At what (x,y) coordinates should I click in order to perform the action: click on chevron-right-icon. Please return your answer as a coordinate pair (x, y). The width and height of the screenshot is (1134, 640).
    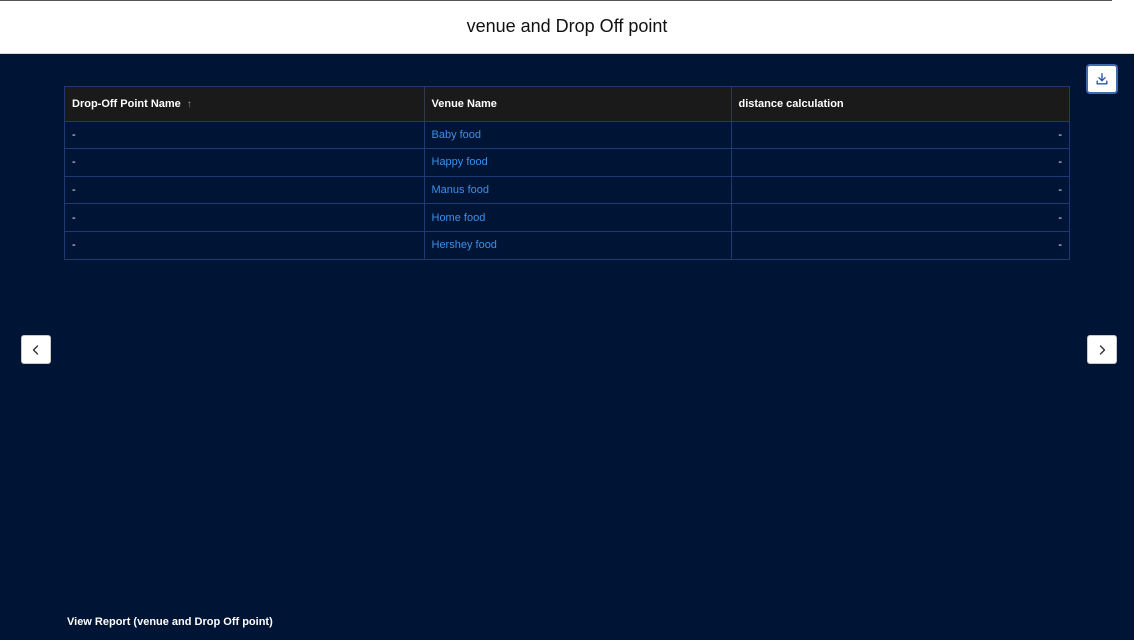
    Looking at the image, I should click on (1102, 349).